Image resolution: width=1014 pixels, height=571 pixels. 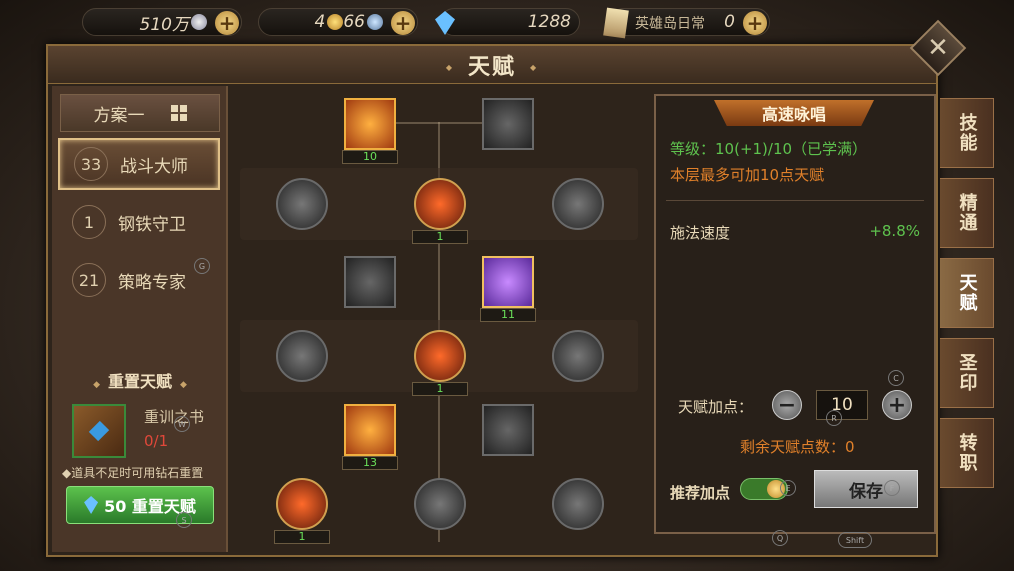 I want to click on gold-coin-icon, so click(x=335, y=22).